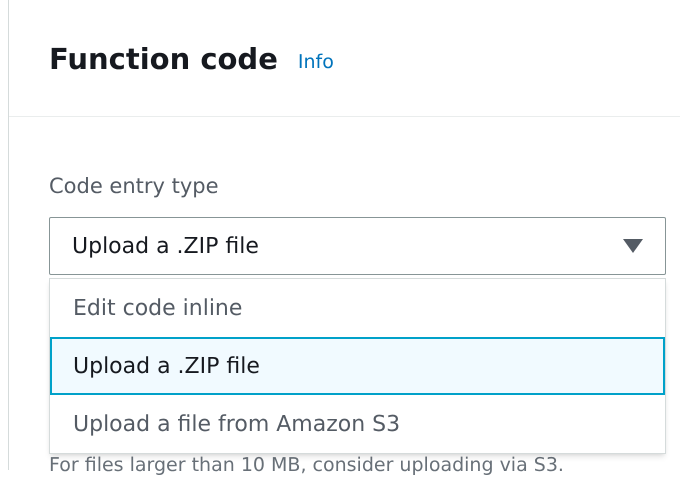 This screenshot has height=485, width=680. What do you see at coordinates (357, 246) in the screenshot?
I see `code-entry-type-select: Upload a .ZIP file` at bounding box center [357, 246].